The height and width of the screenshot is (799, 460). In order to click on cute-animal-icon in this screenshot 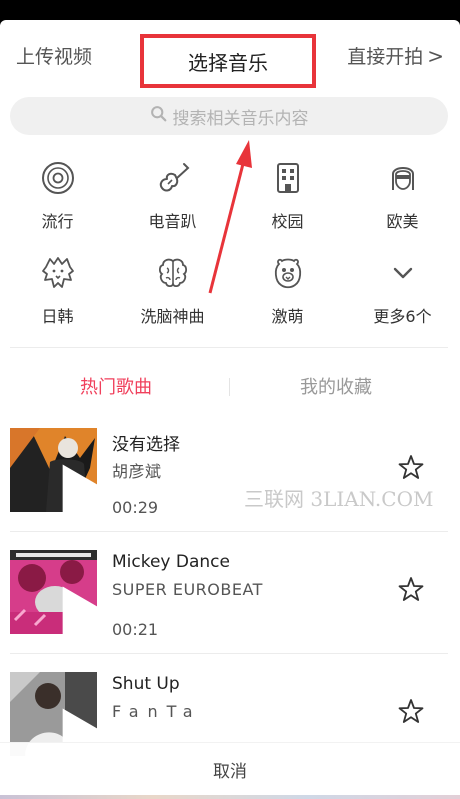, I will do `click(288, 273)`.